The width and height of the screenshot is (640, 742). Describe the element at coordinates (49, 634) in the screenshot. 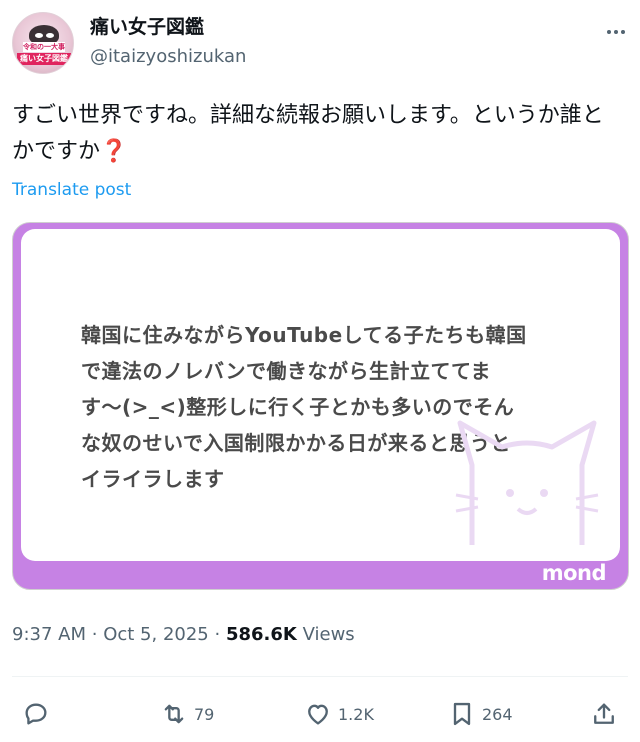

I see `post-time: 9:37 AM` at that location.